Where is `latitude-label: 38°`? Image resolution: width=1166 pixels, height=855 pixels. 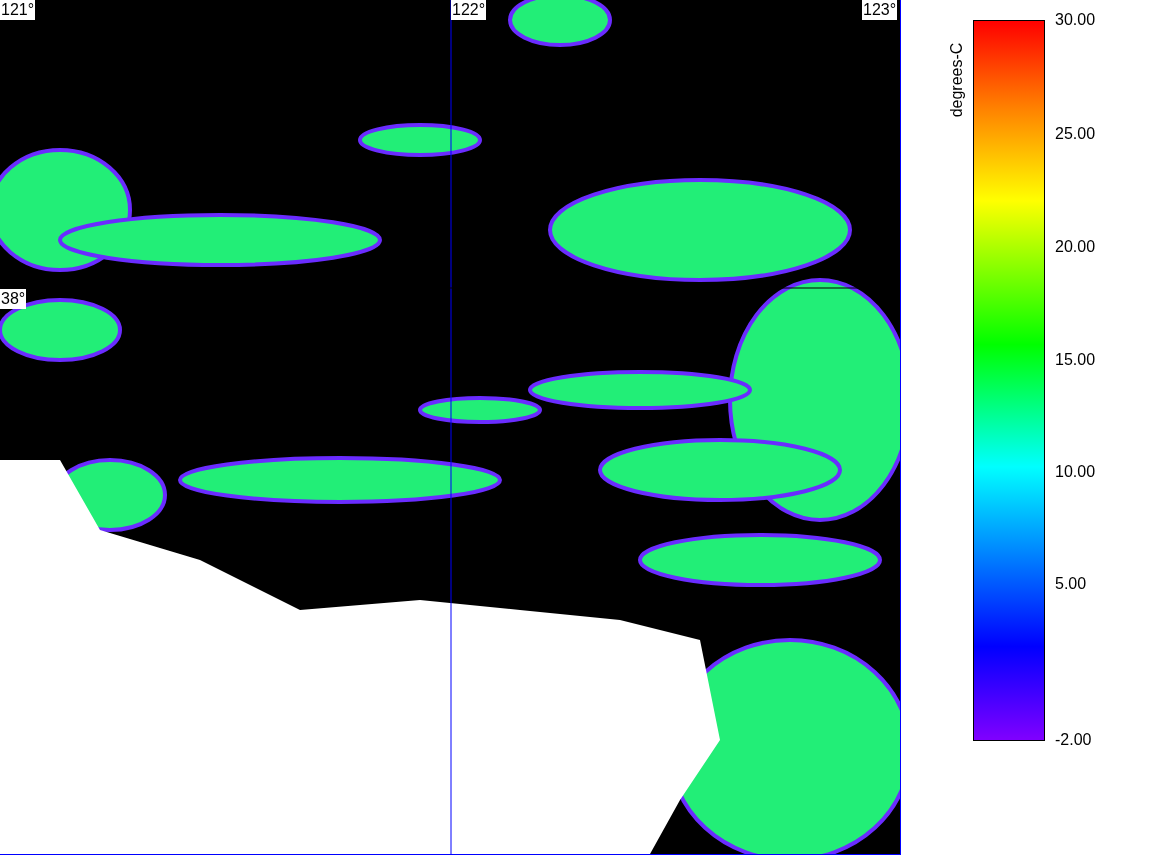
latitude-label: 38° is located at coordinates (13, 299).